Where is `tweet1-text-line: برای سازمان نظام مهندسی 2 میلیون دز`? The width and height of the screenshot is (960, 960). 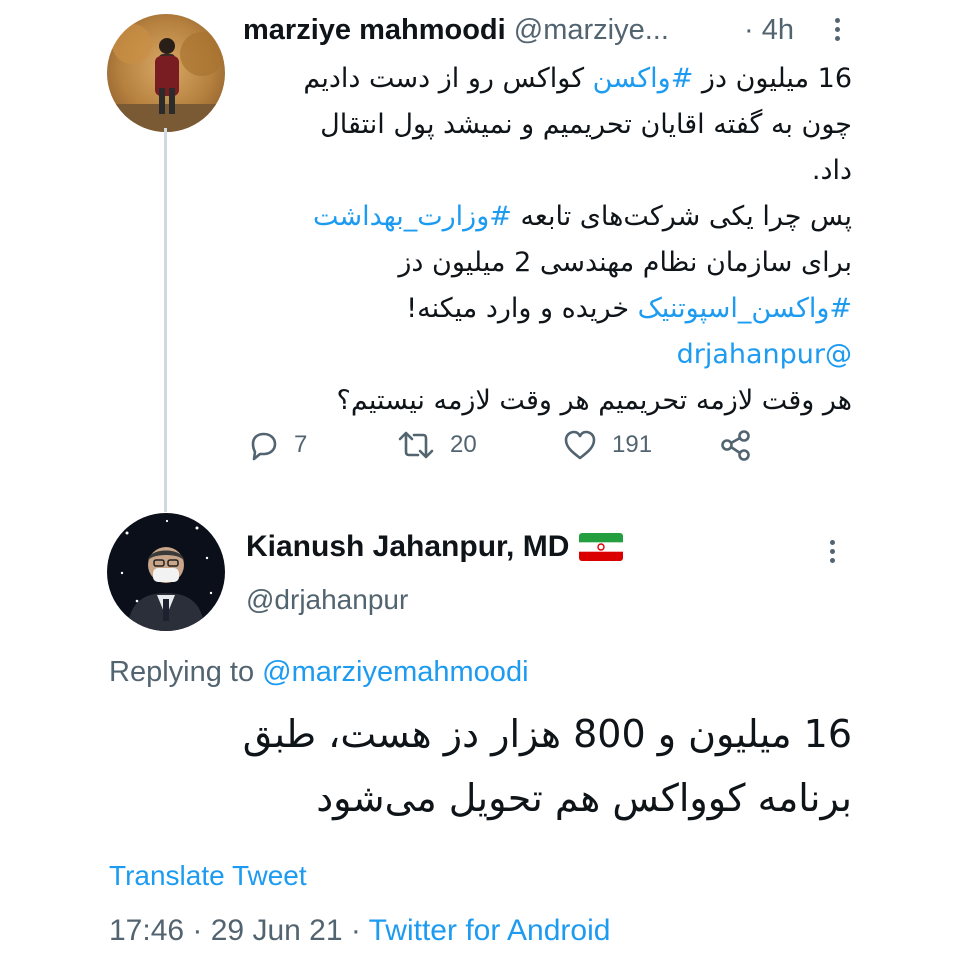
tweet1-text-line: برای سازمان نظام مهندسی 2 میلیون دز is located at coordinates (546, 263).